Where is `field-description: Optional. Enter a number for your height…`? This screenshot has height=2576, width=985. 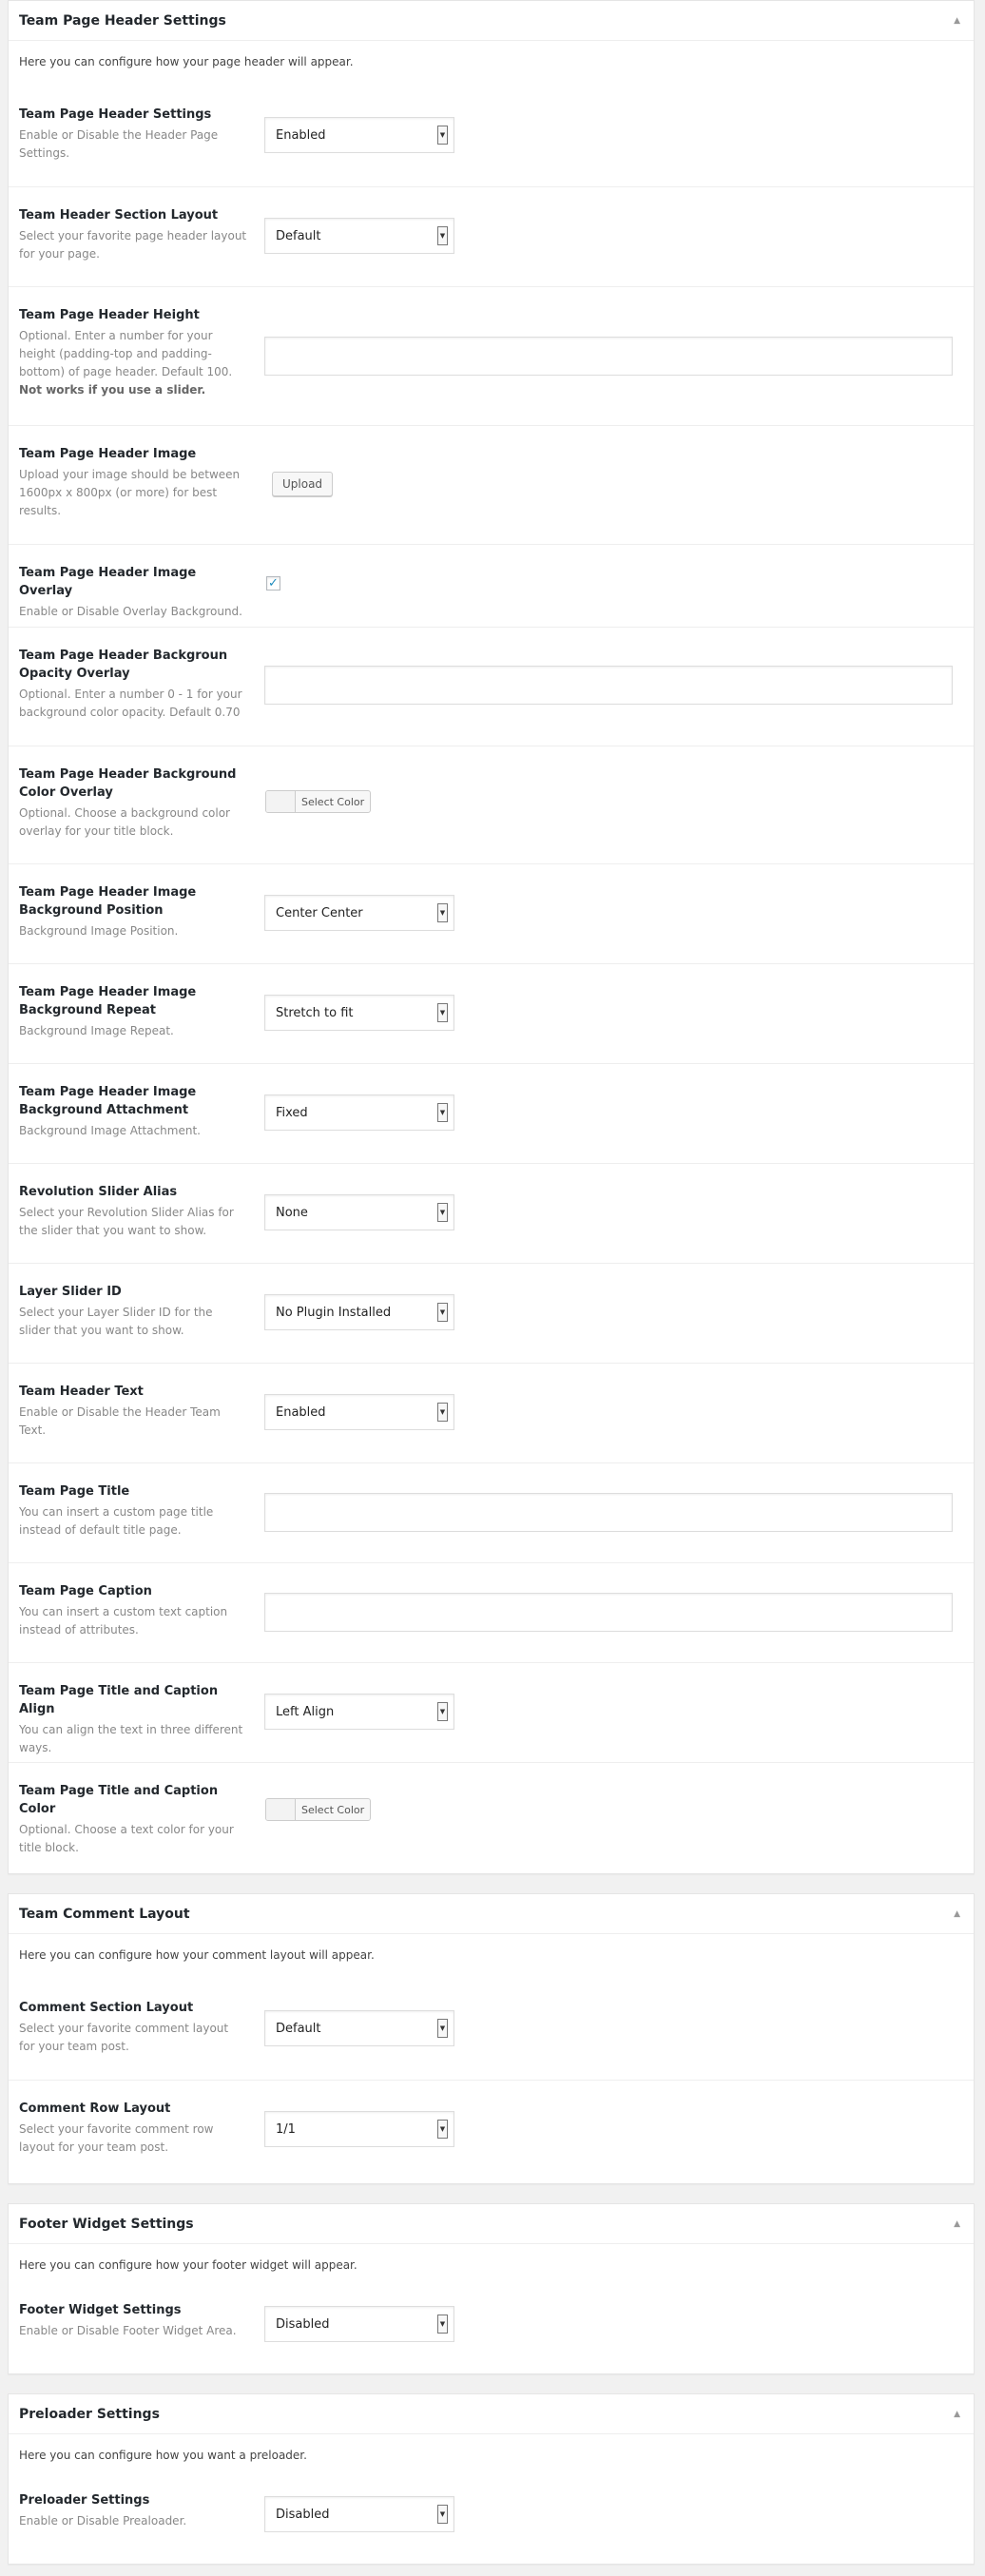
field-description: Optional. Enter a number for your height… is located at coordinates (126, 353).